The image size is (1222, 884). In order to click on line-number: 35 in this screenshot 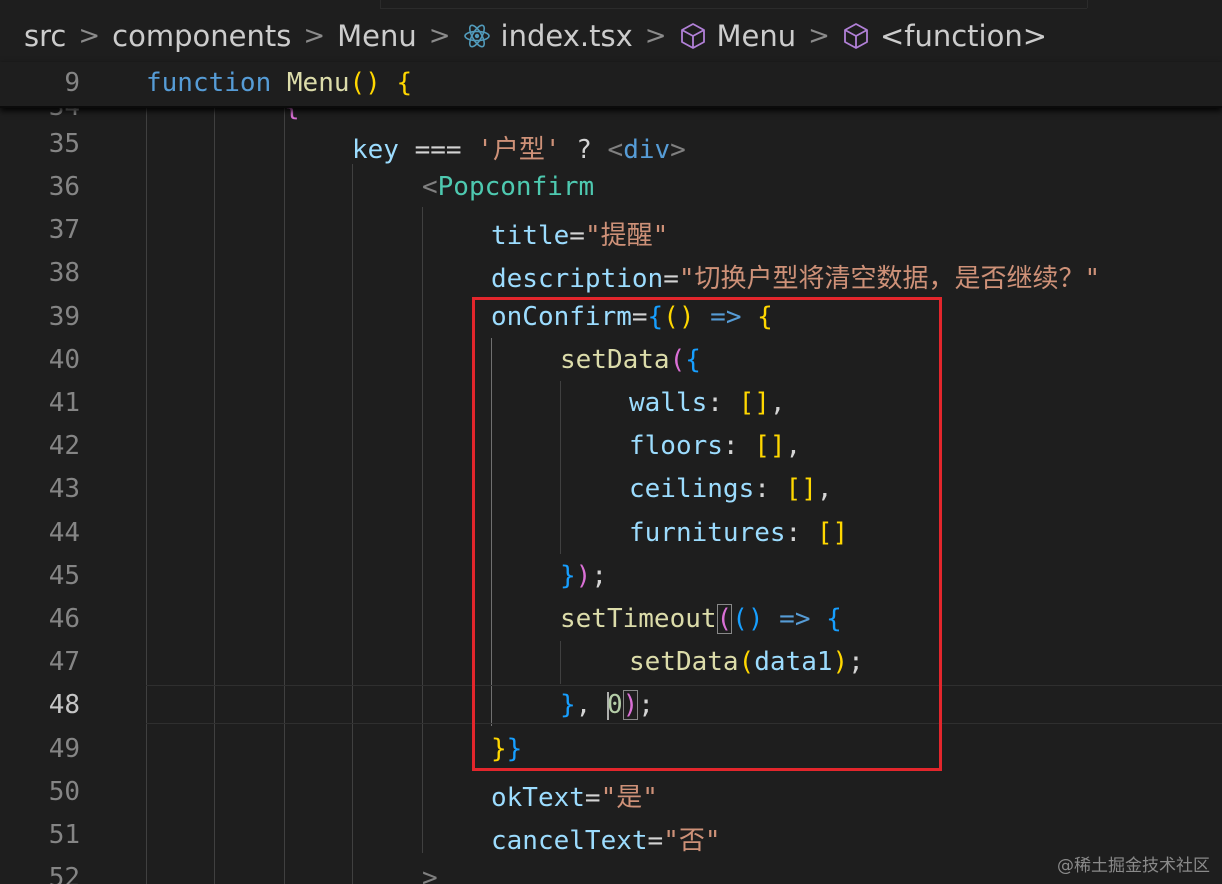, I will do `click(64, 144)`.